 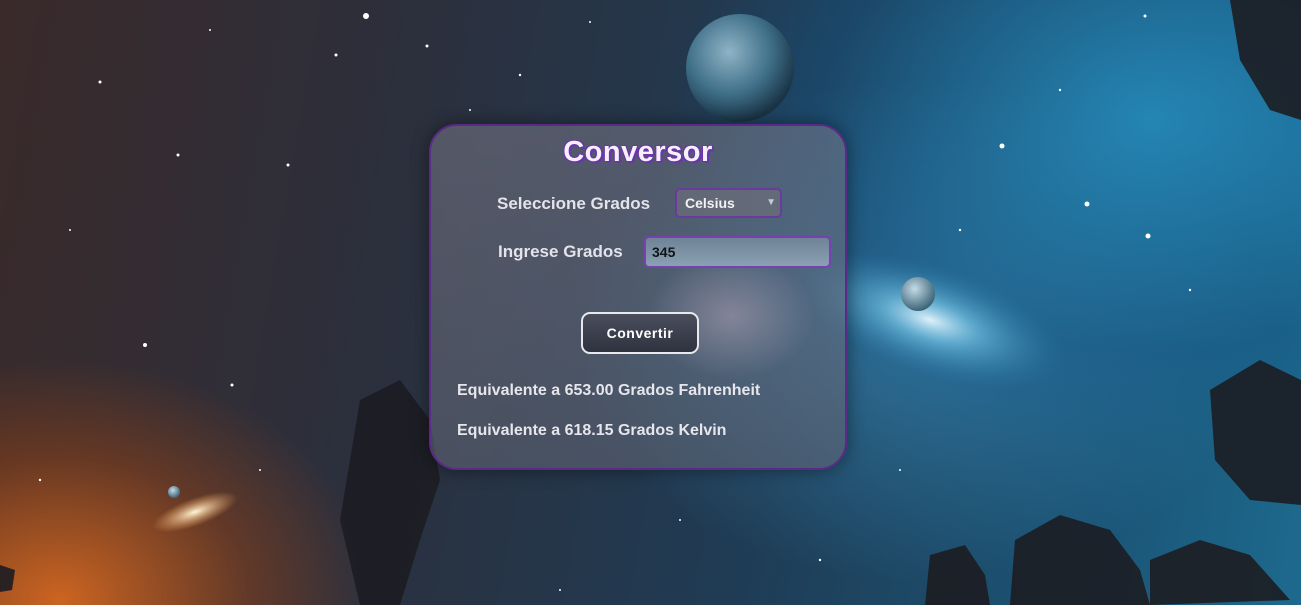 I want to click on converter-title: Conversor, so click(x=638, y=152).